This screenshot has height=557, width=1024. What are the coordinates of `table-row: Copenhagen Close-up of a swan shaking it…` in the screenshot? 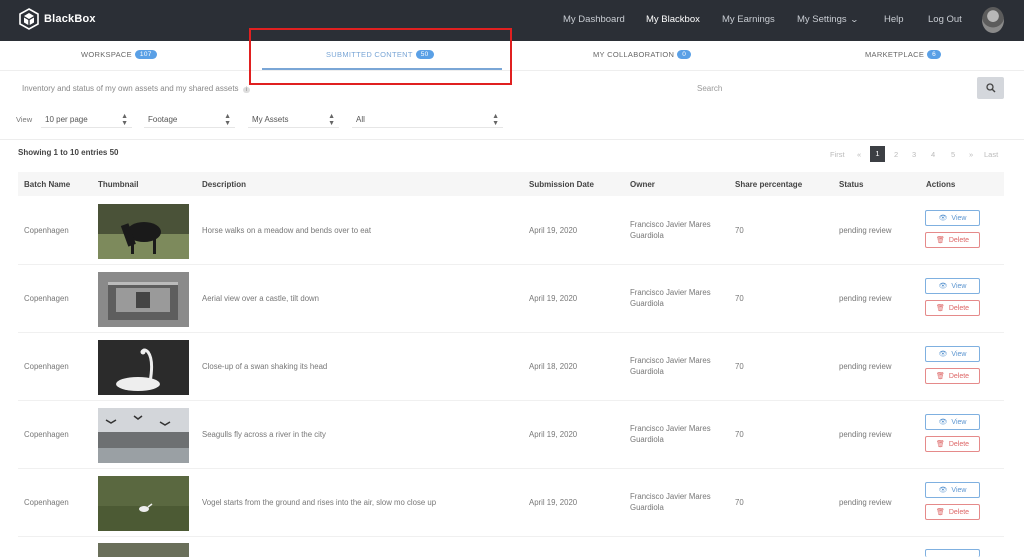 It's located at (511, 367).